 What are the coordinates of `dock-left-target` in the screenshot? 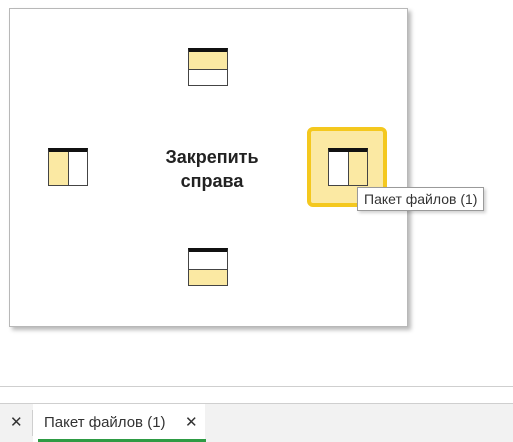 It's located at (68, 167).